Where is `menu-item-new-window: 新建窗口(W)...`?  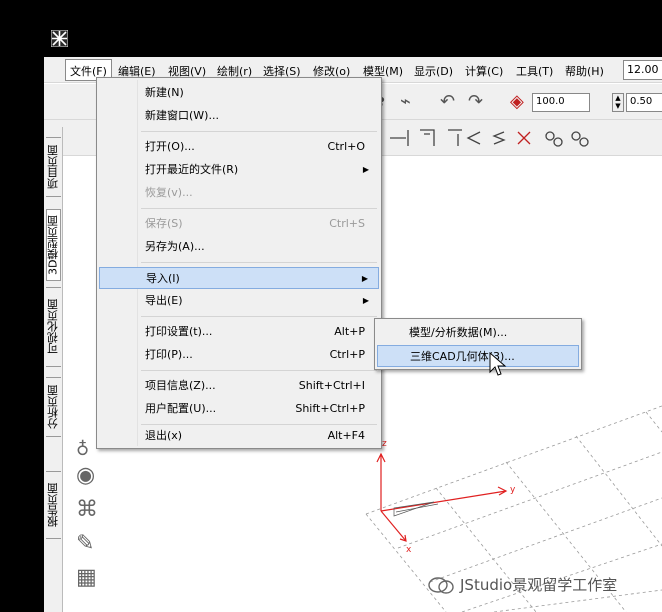
menu-item-new-window: 新建窗口(W)... is located at coordinates (239, 116).